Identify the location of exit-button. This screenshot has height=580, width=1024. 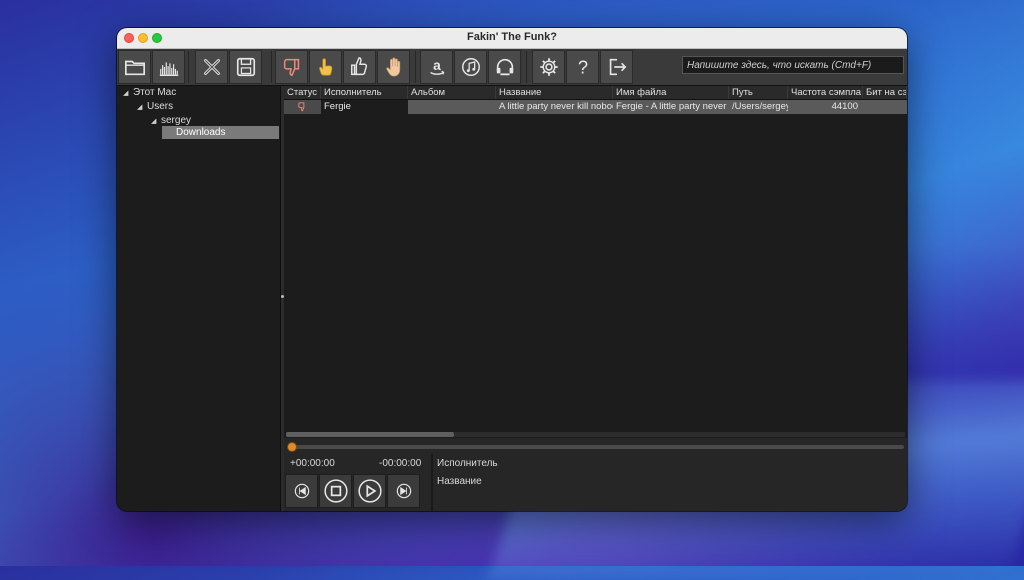
(616, 67).